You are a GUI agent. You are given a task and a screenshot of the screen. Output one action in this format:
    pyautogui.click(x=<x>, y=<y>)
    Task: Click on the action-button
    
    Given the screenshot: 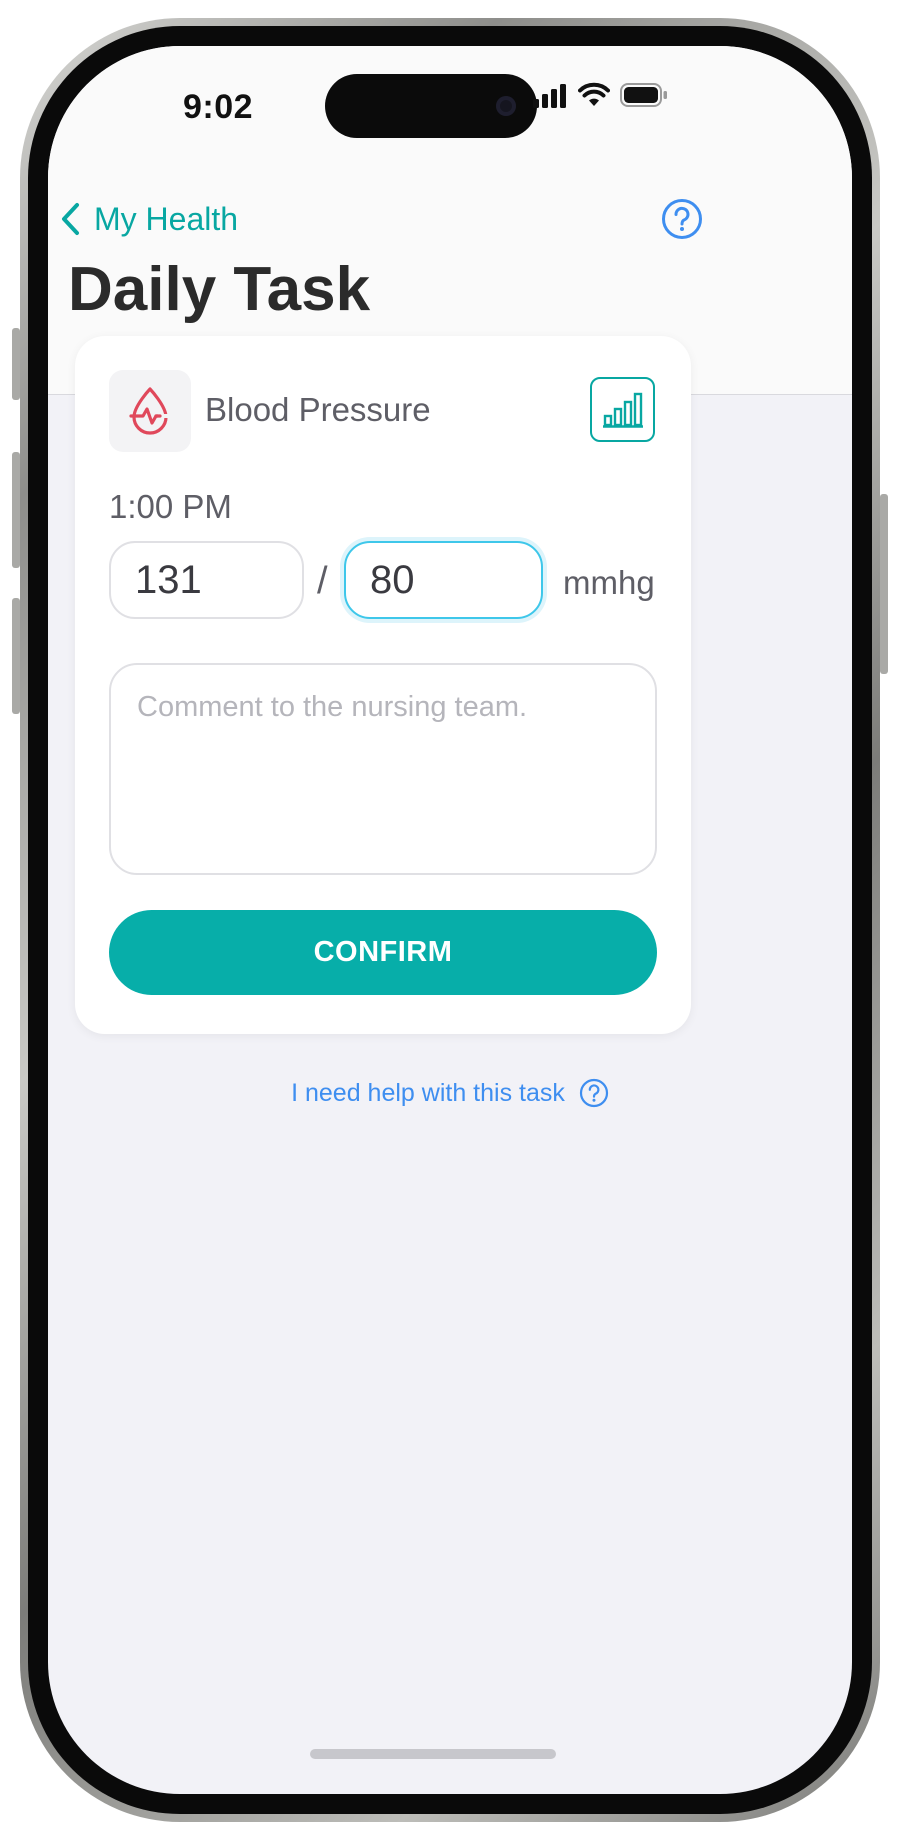 What is the action you would take?
    pyautogui.click(x=16, y=364)
    